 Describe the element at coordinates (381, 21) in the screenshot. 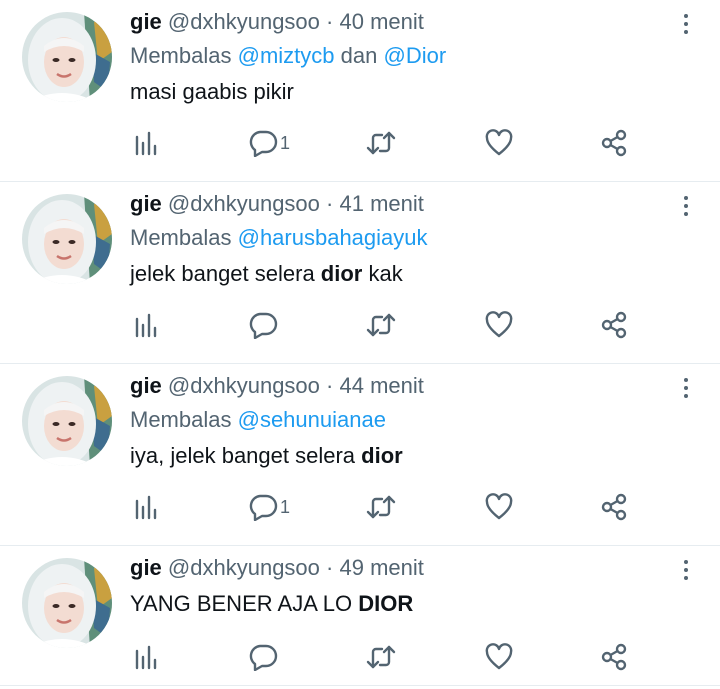

I see `timestamp: 40 menit` at that location.